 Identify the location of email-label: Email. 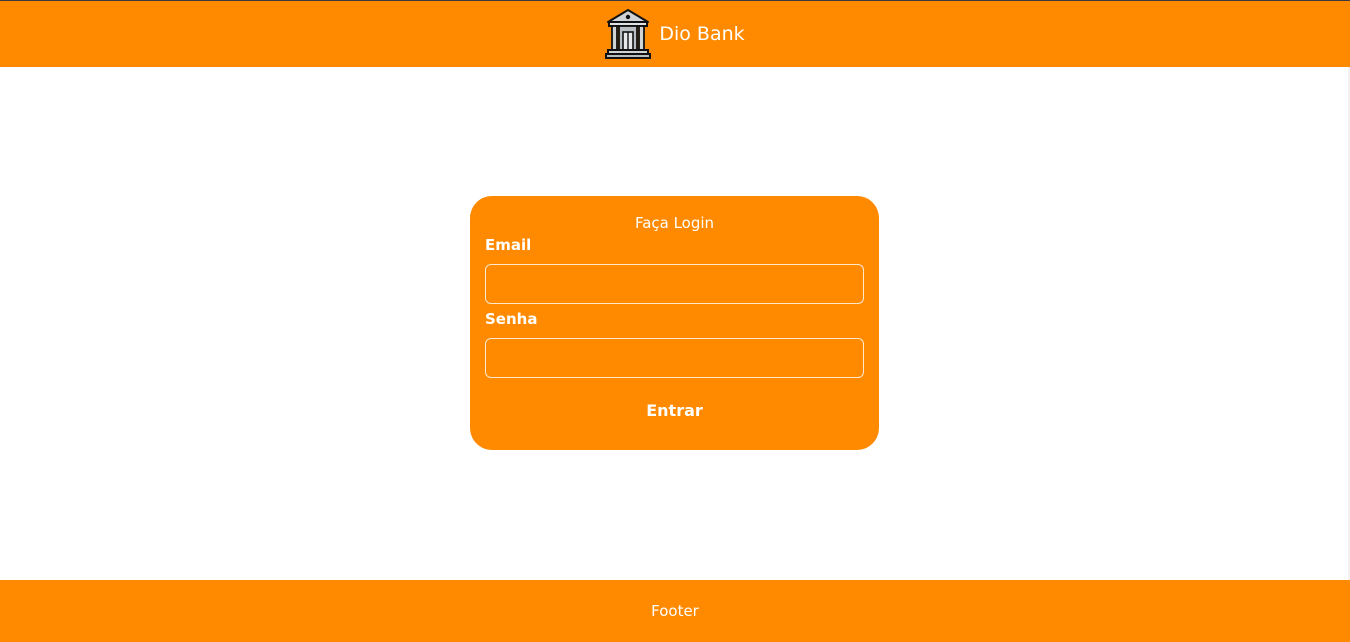
(508, 245).